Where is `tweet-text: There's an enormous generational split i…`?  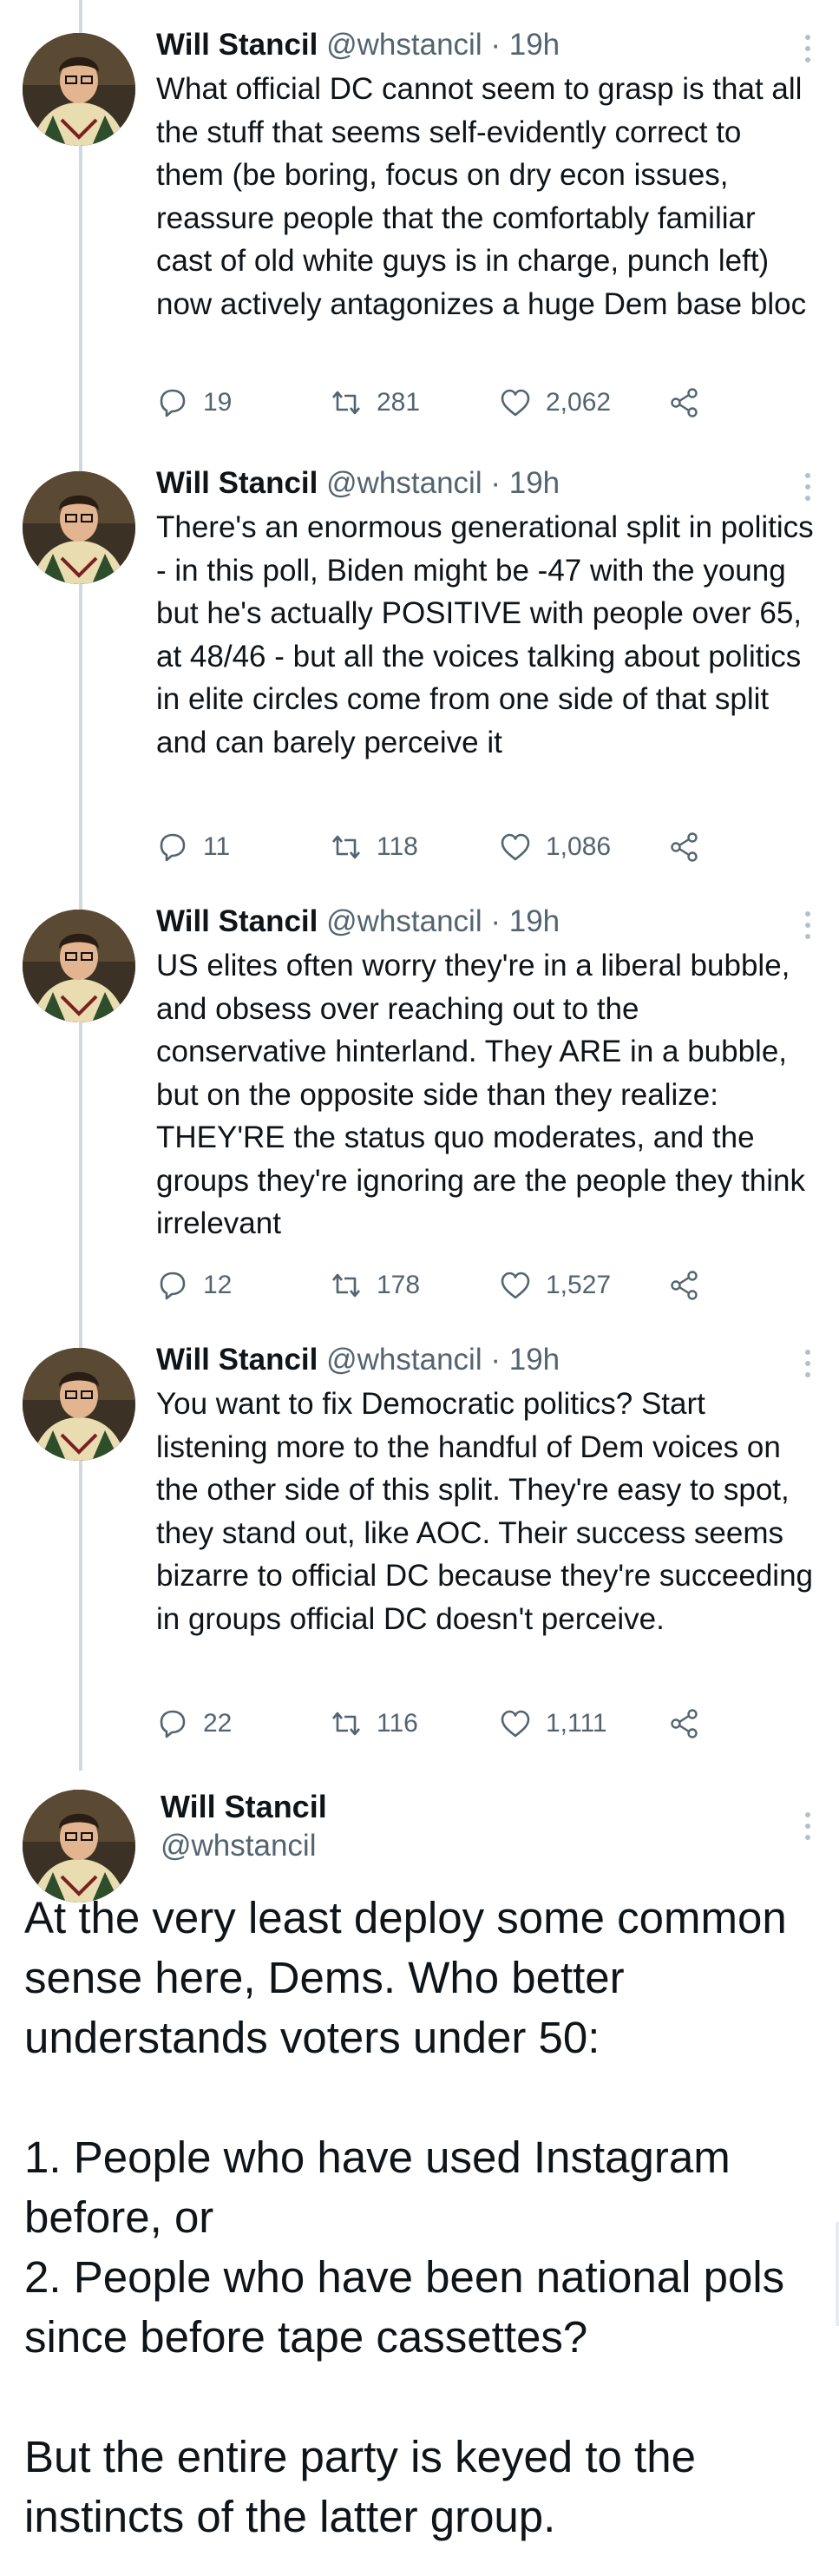 tweet-text: There's an enormous generational split i… is located at coordinates (485, 634).